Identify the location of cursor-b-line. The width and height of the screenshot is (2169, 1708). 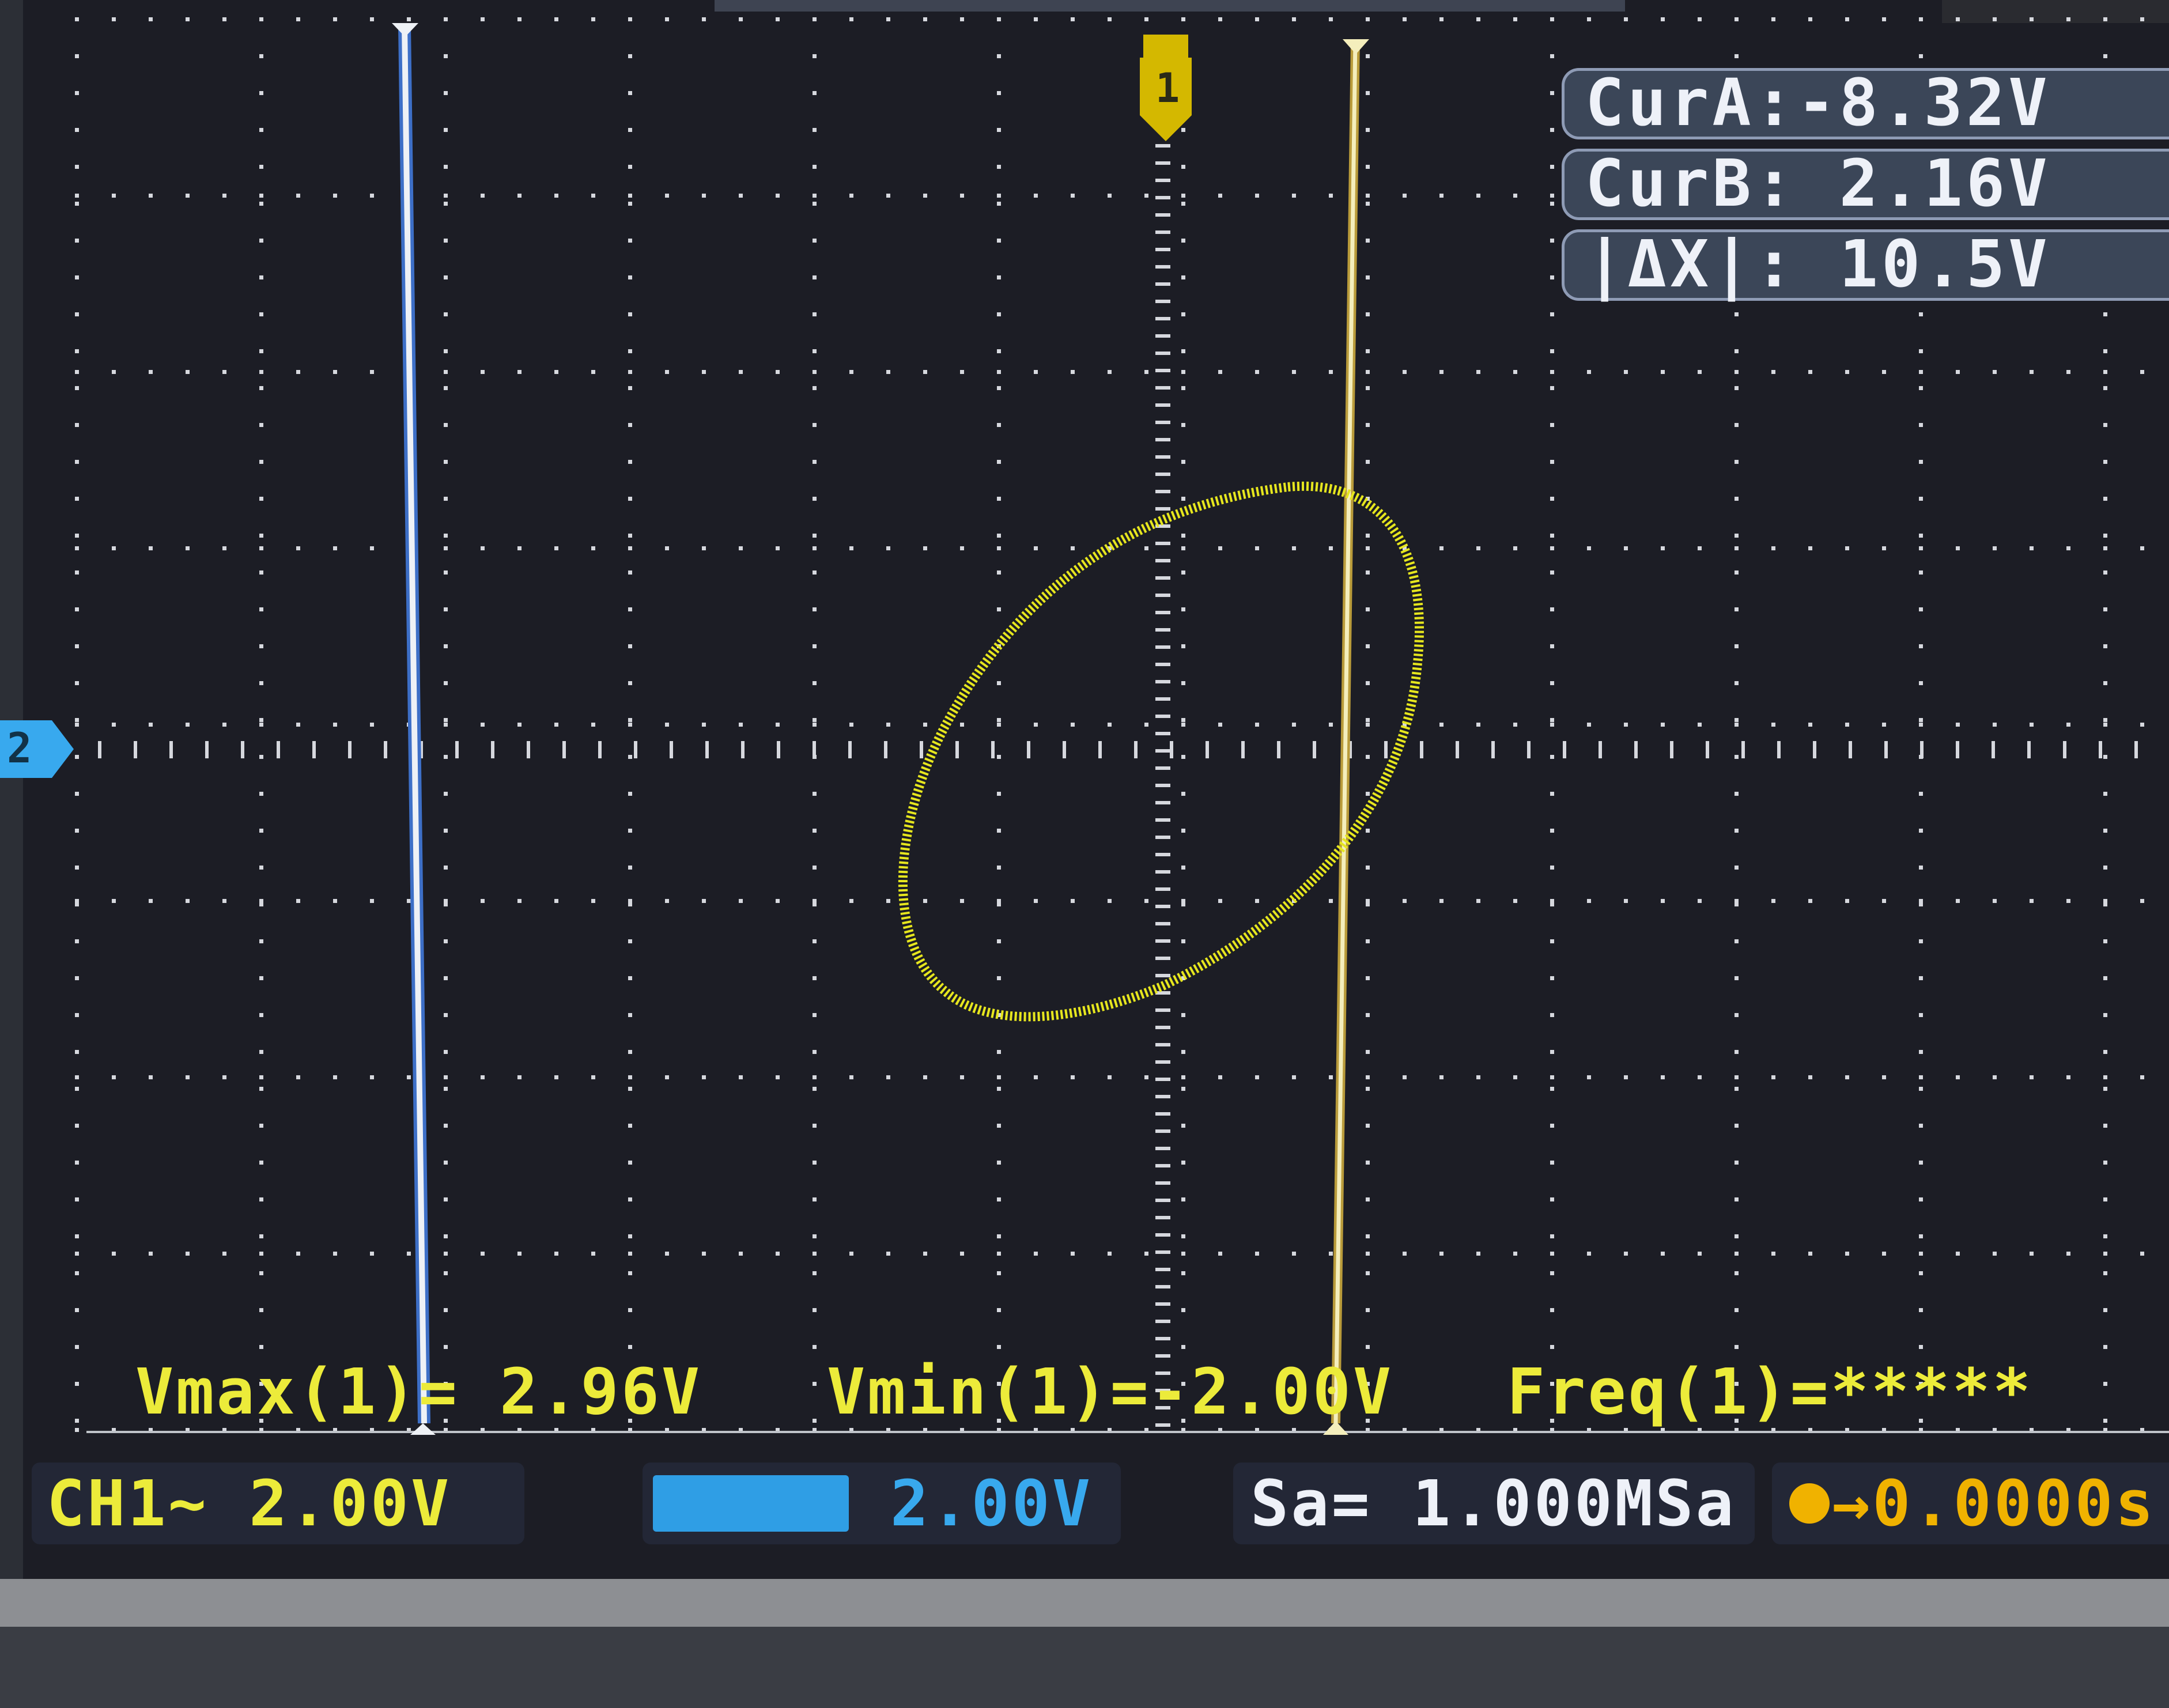
(1345, 732).